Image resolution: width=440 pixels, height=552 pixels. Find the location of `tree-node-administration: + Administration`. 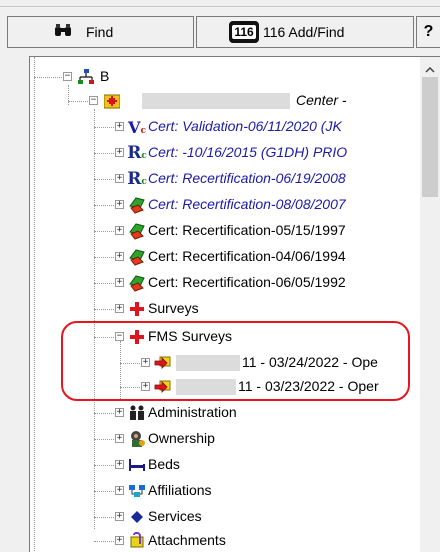

tree-node-administration: + Administration is located at coordinates (230, 413).